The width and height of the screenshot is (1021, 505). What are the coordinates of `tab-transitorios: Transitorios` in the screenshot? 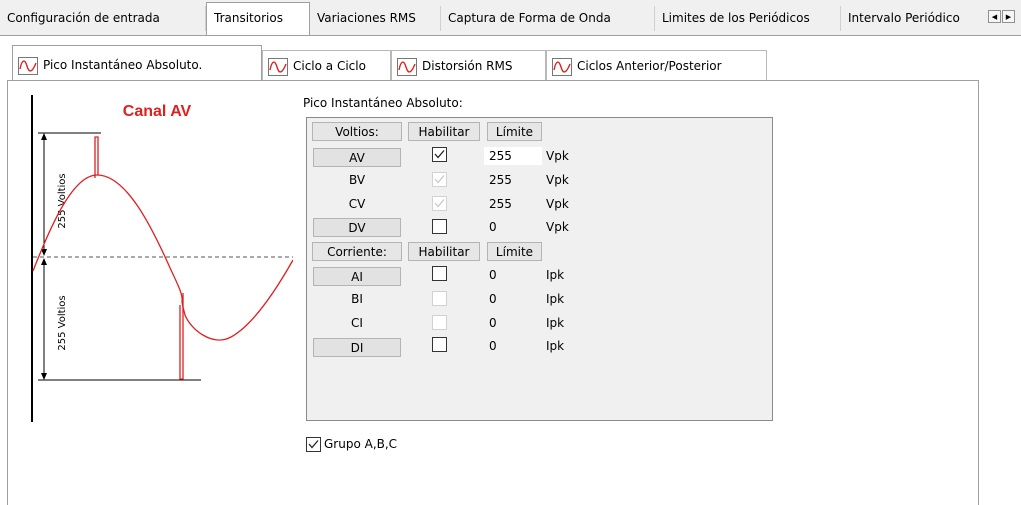 It's located at (258, 19).